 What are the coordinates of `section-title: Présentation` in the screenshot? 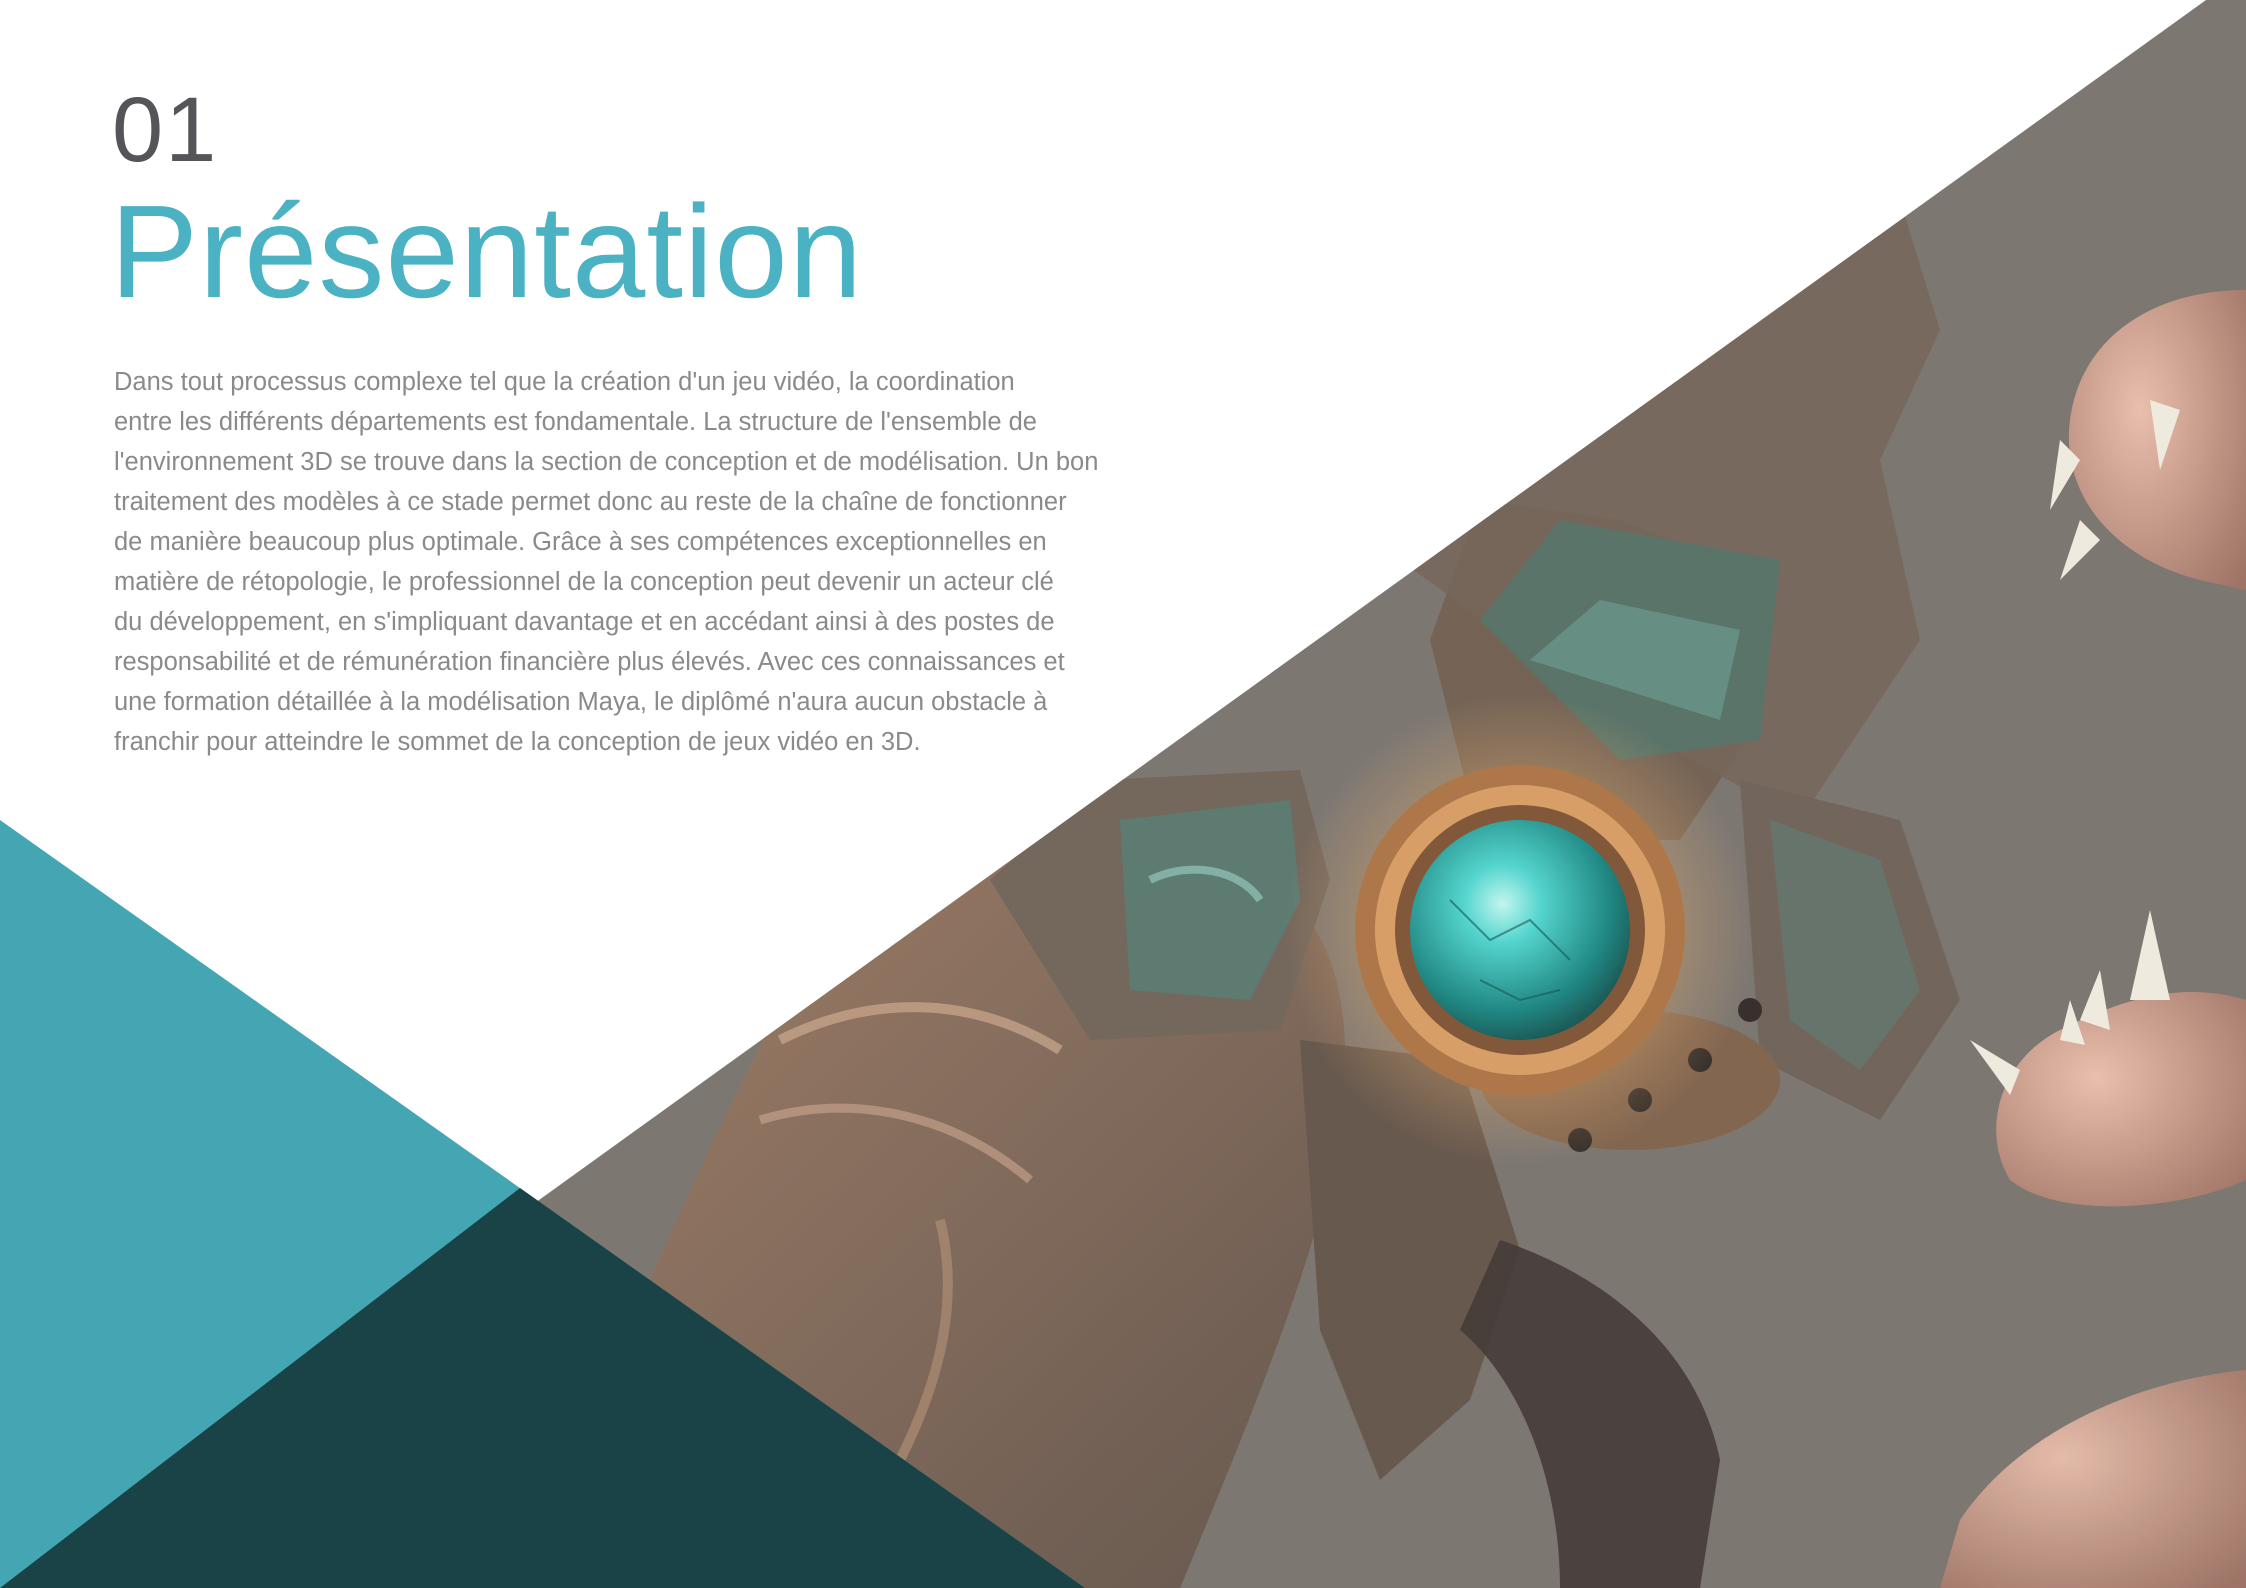 It's located at (487, 251).